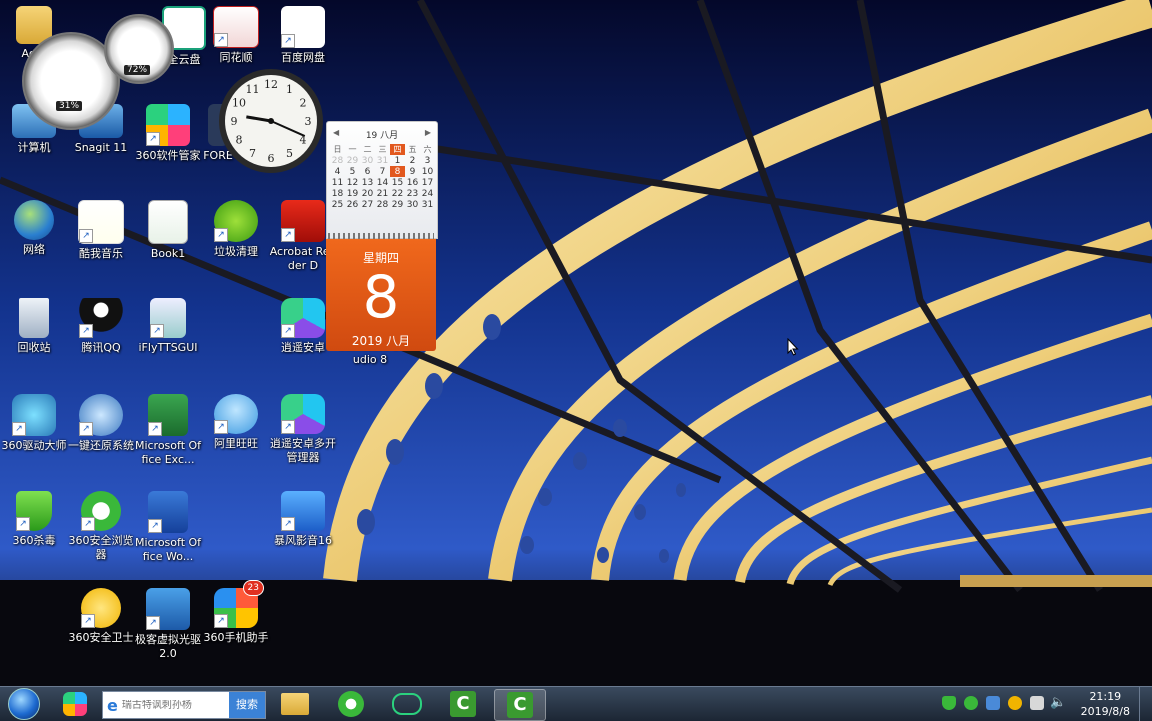 Image resolution: width=1152 pixels, height=721 pixels. Describe the element at coordinates (101, 526) in the screenshot. I see `desktop-icon-360-browser: ↗ 360安全浏览器` at that location.